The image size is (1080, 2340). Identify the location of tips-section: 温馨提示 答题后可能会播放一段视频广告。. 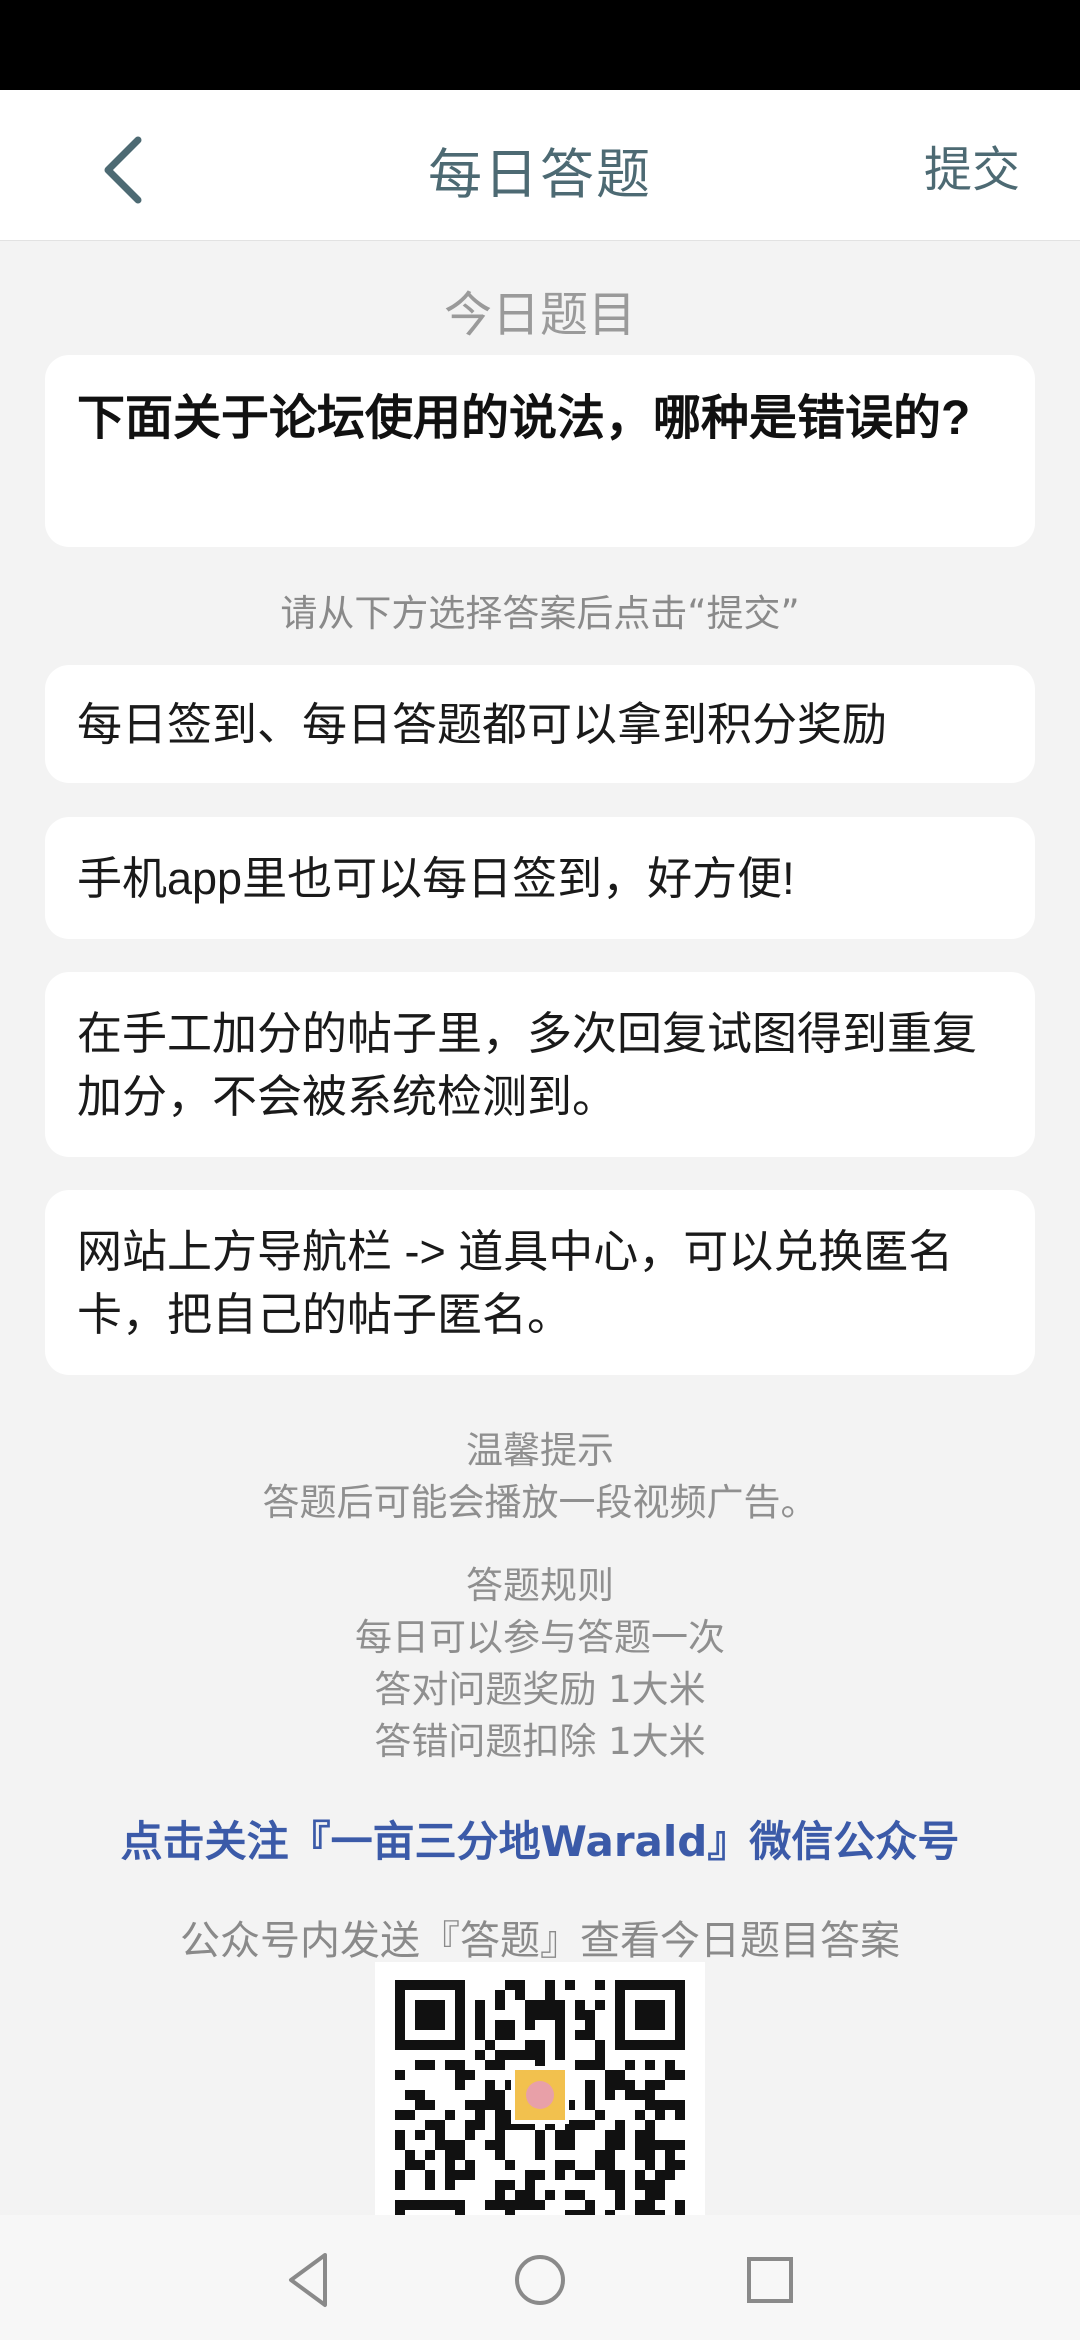
(540, 1477).